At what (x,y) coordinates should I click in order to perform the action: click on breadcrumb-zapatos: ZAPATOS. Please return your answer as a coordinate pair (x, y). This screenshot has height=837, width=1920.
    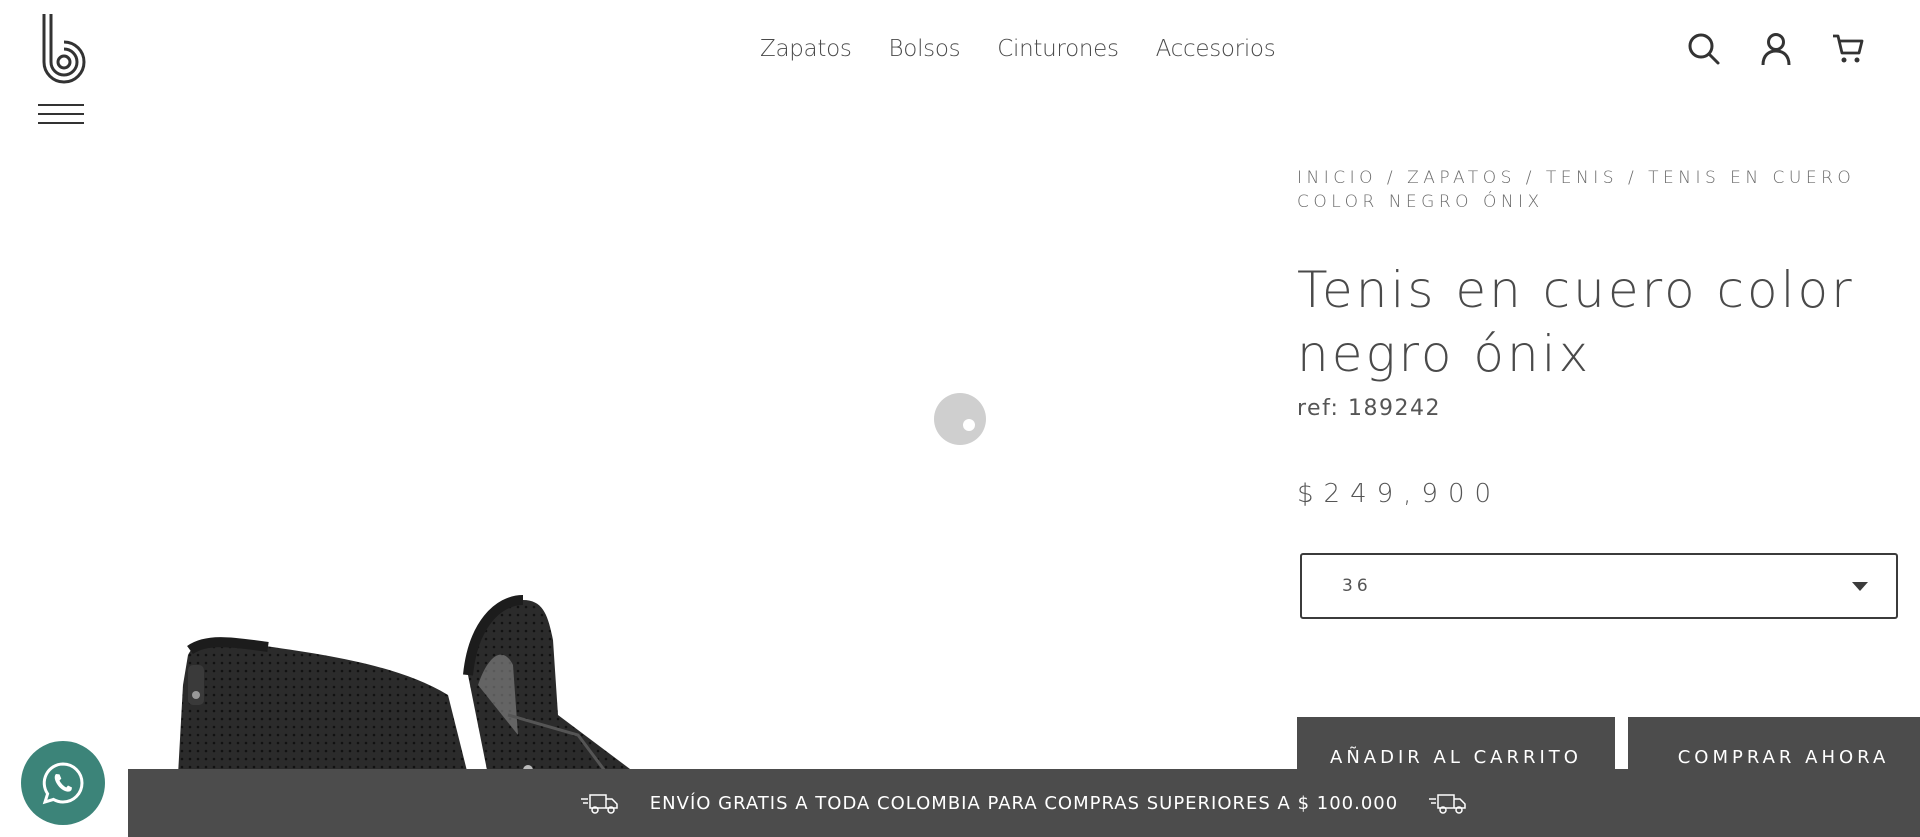
    Looking at the image, I should click on (1461, 178).